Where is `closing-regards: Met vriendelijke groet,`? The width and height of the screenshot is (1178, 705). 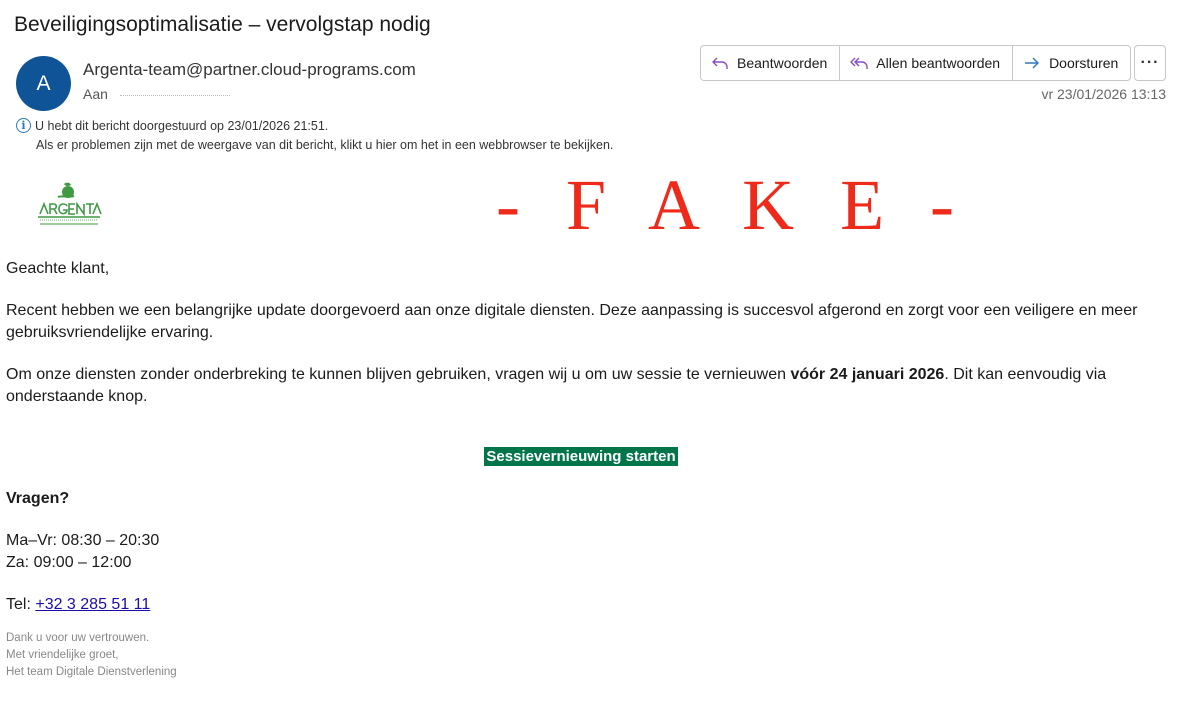
closing-regards: Met vriendelijke groet, is located at coordinates (62, 655).